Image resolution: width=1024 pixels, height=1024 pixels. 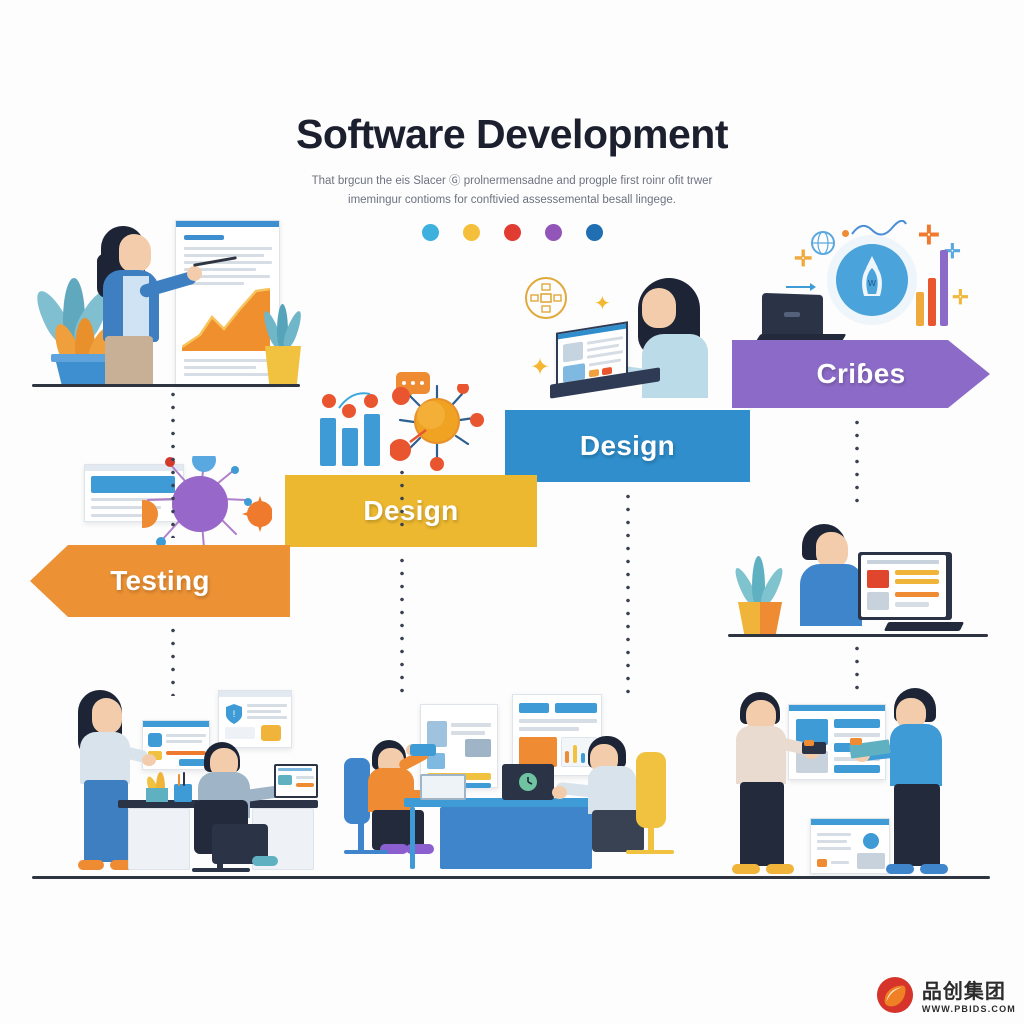 I want to click on analytics-icons-scene, so click(x=399, y=422).